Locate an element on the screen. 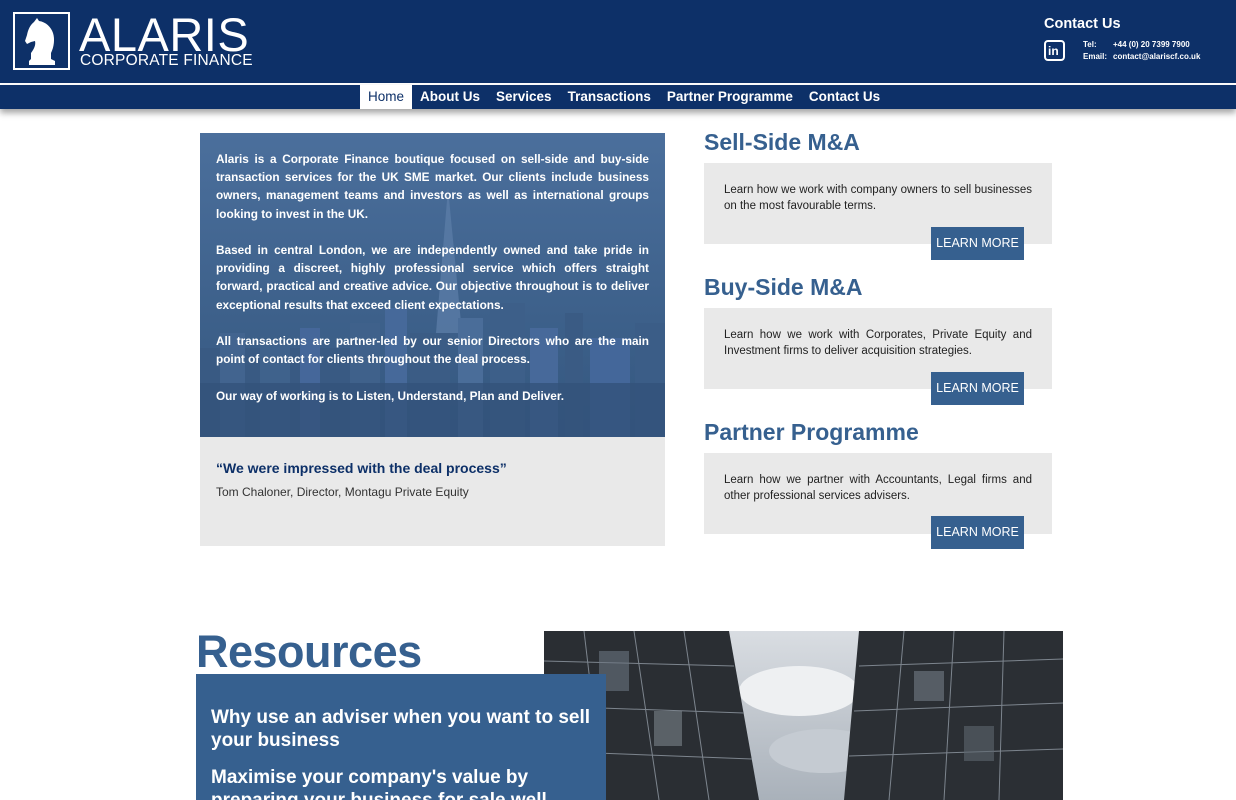  resources-title: Resources is located at coordinates (309, 651).